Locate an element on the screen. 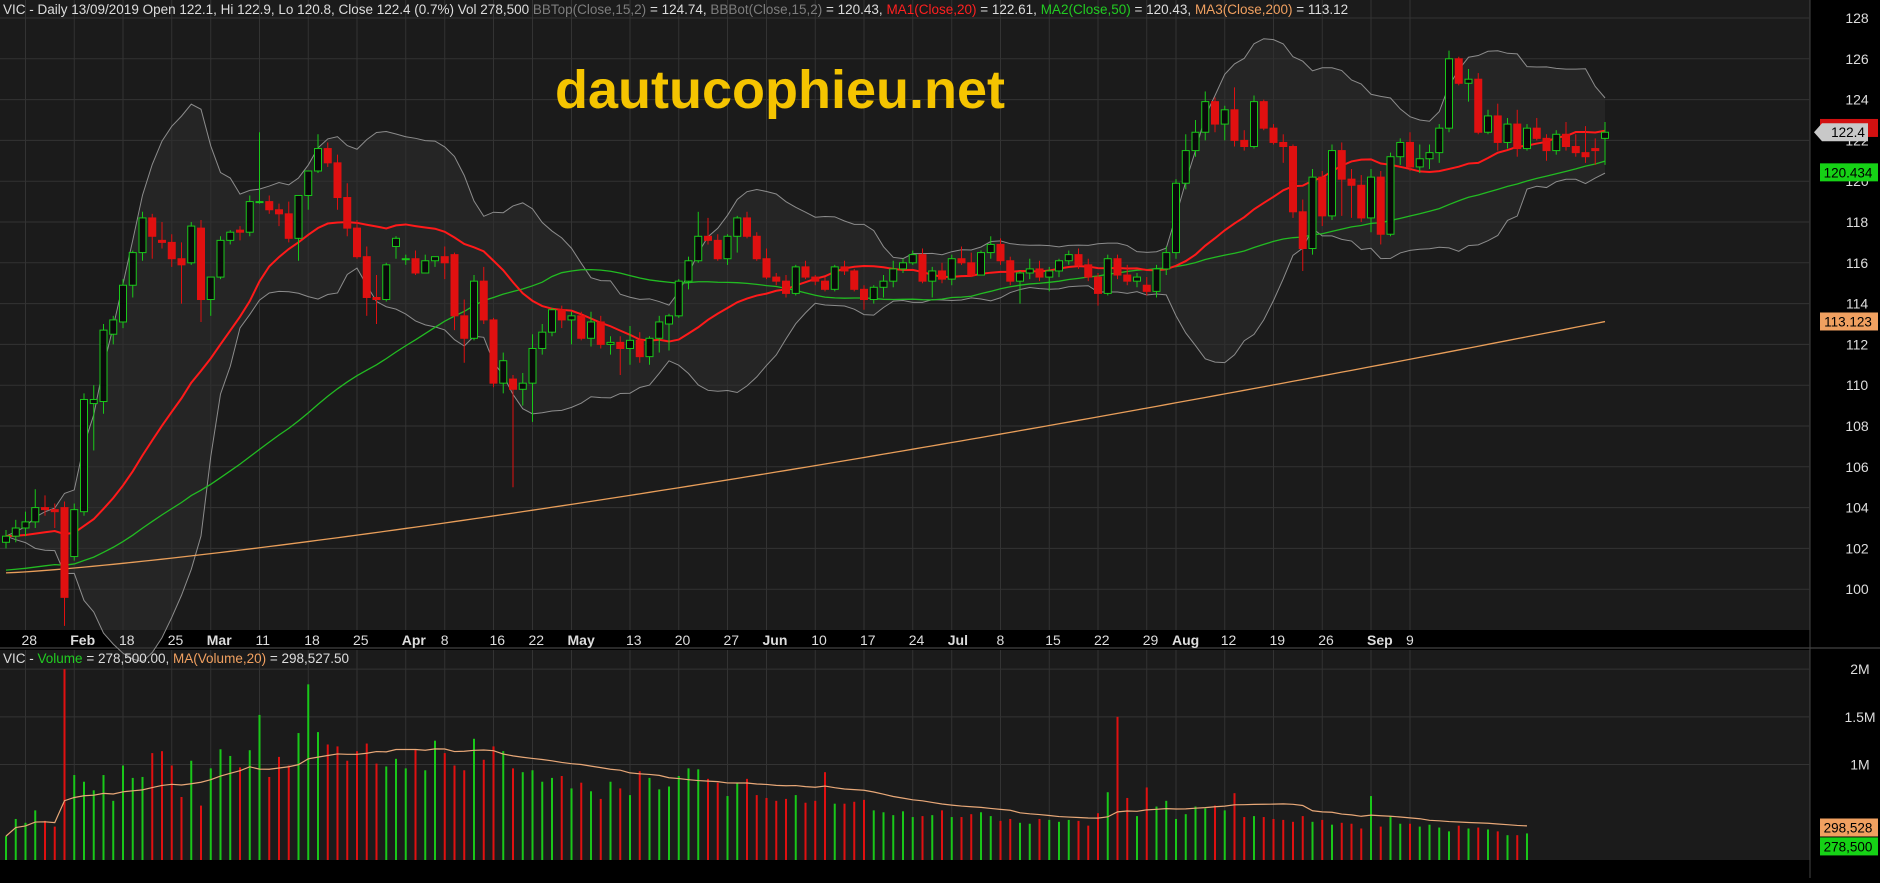 The width and height of the screenshot is (1880, 883). bbtop-value: = 124.74, is located at coordinates (678, 9).